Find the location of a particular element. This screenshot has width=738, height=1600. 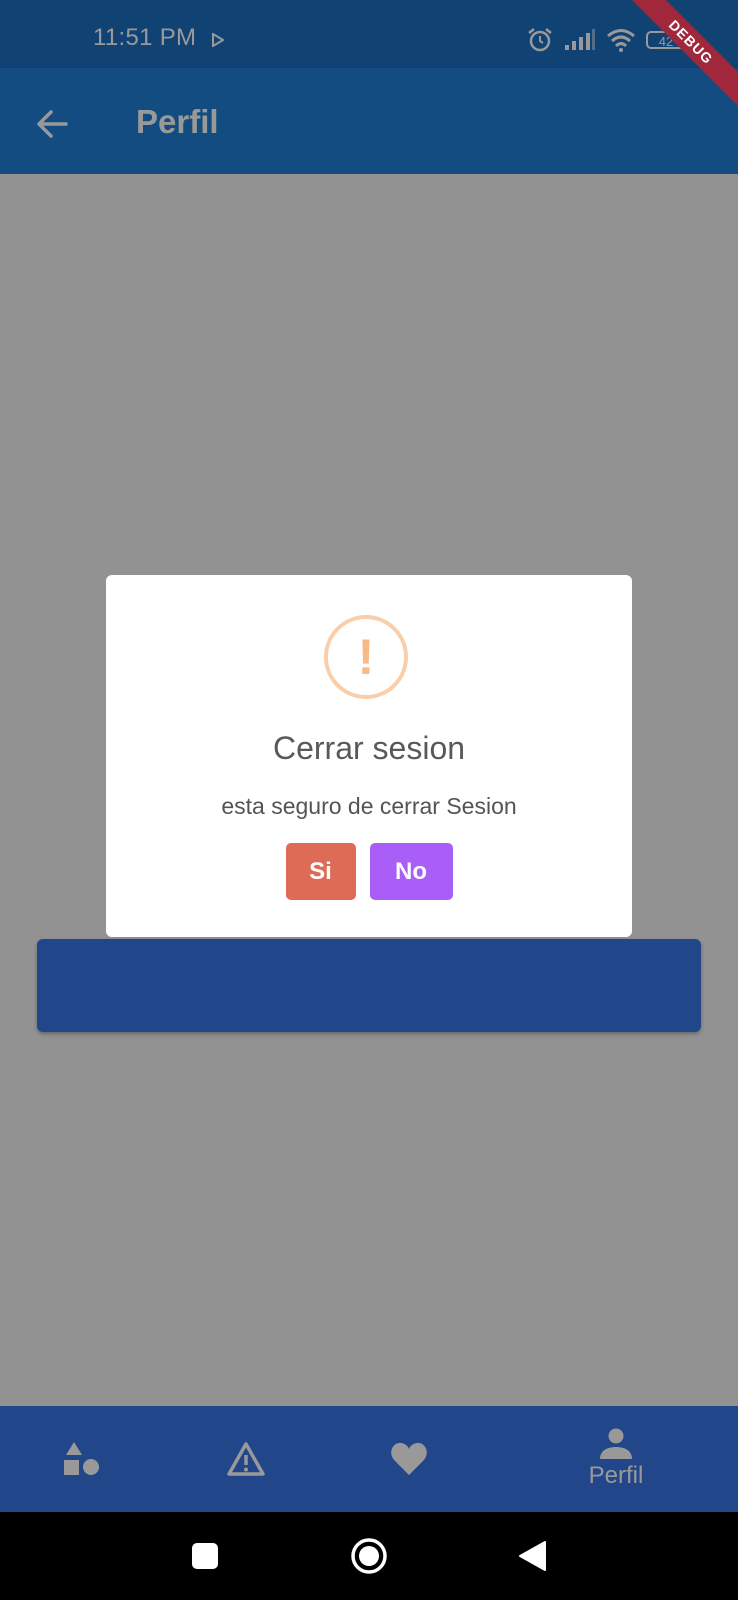

back-icon is located at coordinates (532, 1556).